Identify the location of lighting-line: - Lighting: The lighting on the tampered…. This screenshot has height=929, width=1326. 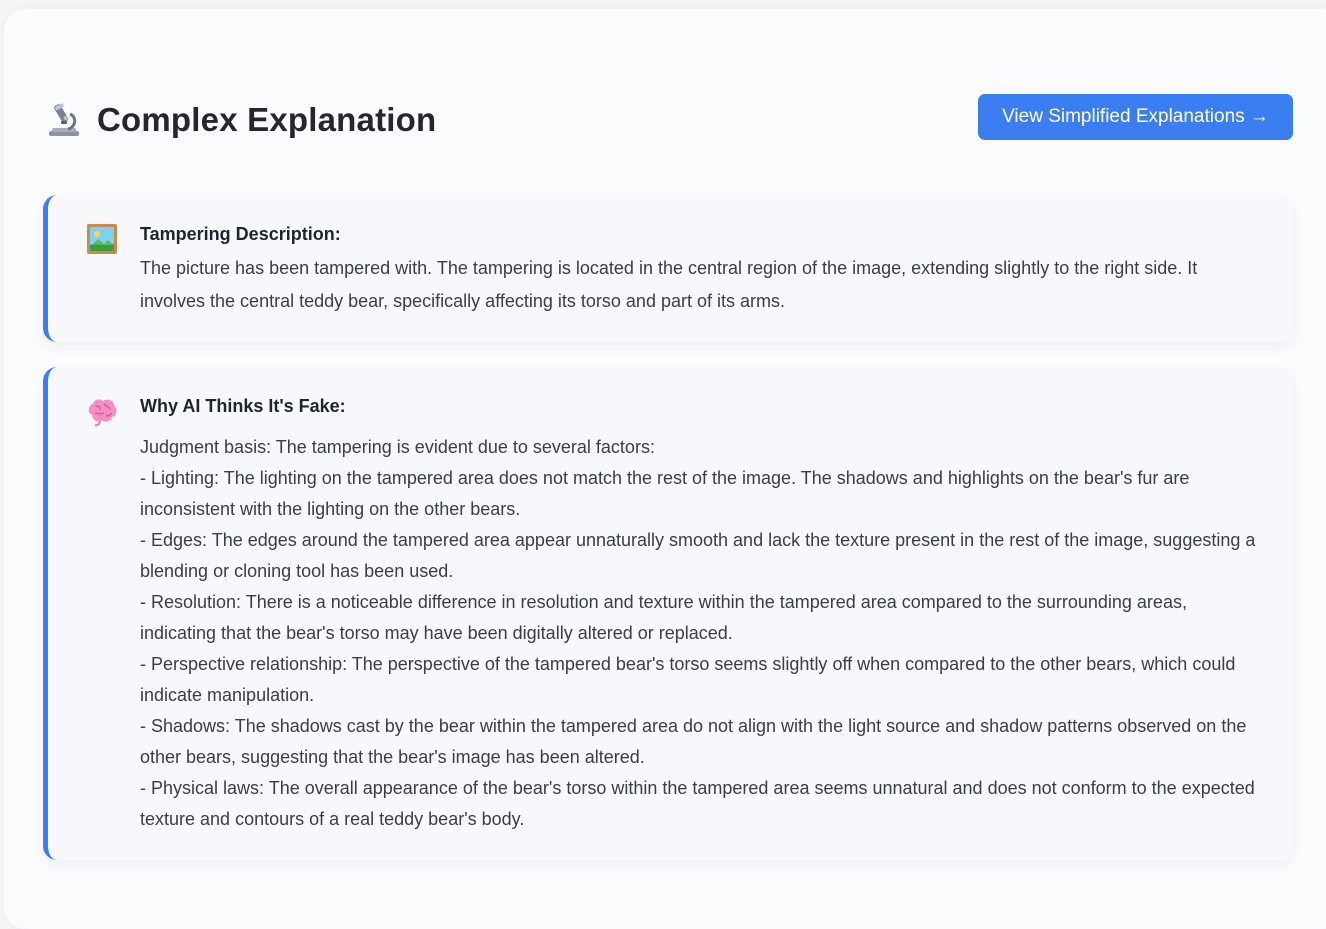
(665, 493).